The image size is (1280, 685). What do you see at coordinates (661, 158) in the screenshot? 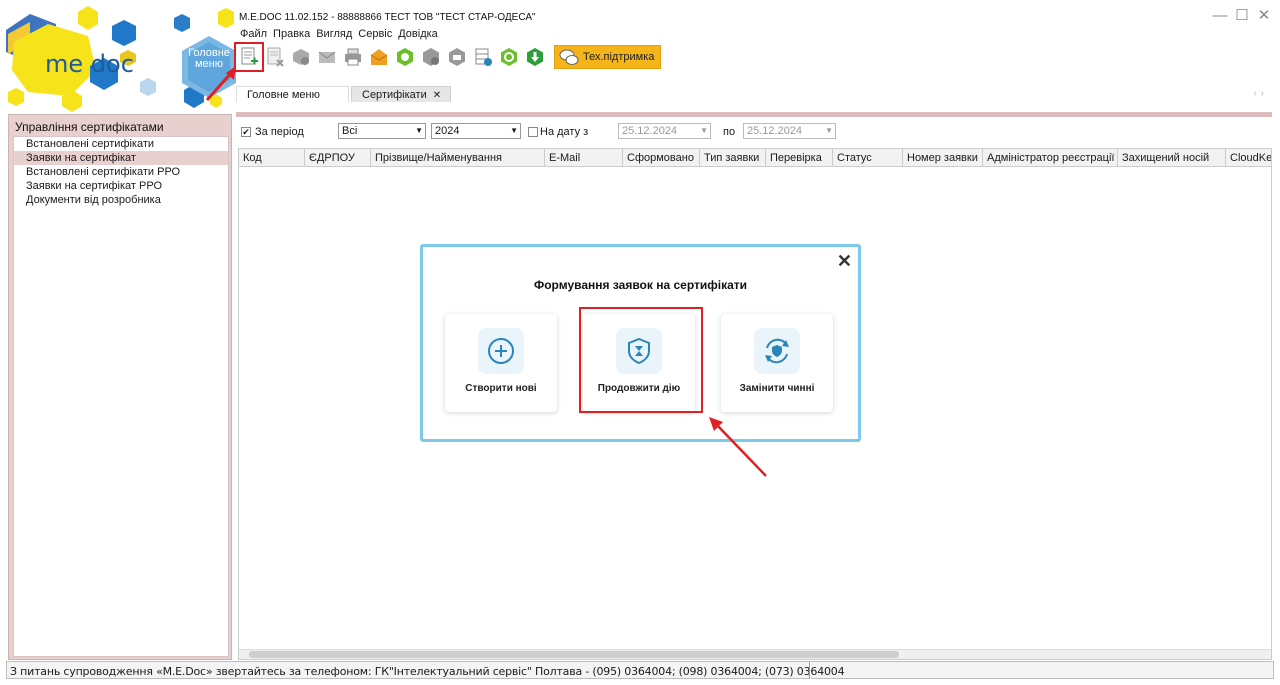
I see `col-header-formed: Сформовано` at bounding box center [661, 158].